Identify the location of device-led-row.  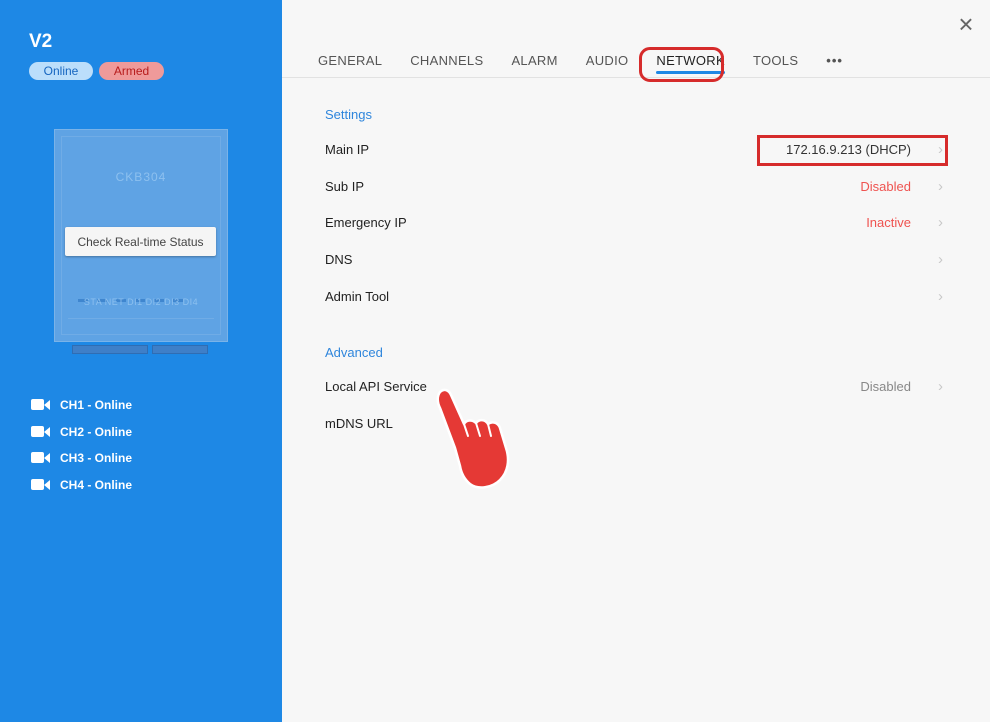
(148, 295).